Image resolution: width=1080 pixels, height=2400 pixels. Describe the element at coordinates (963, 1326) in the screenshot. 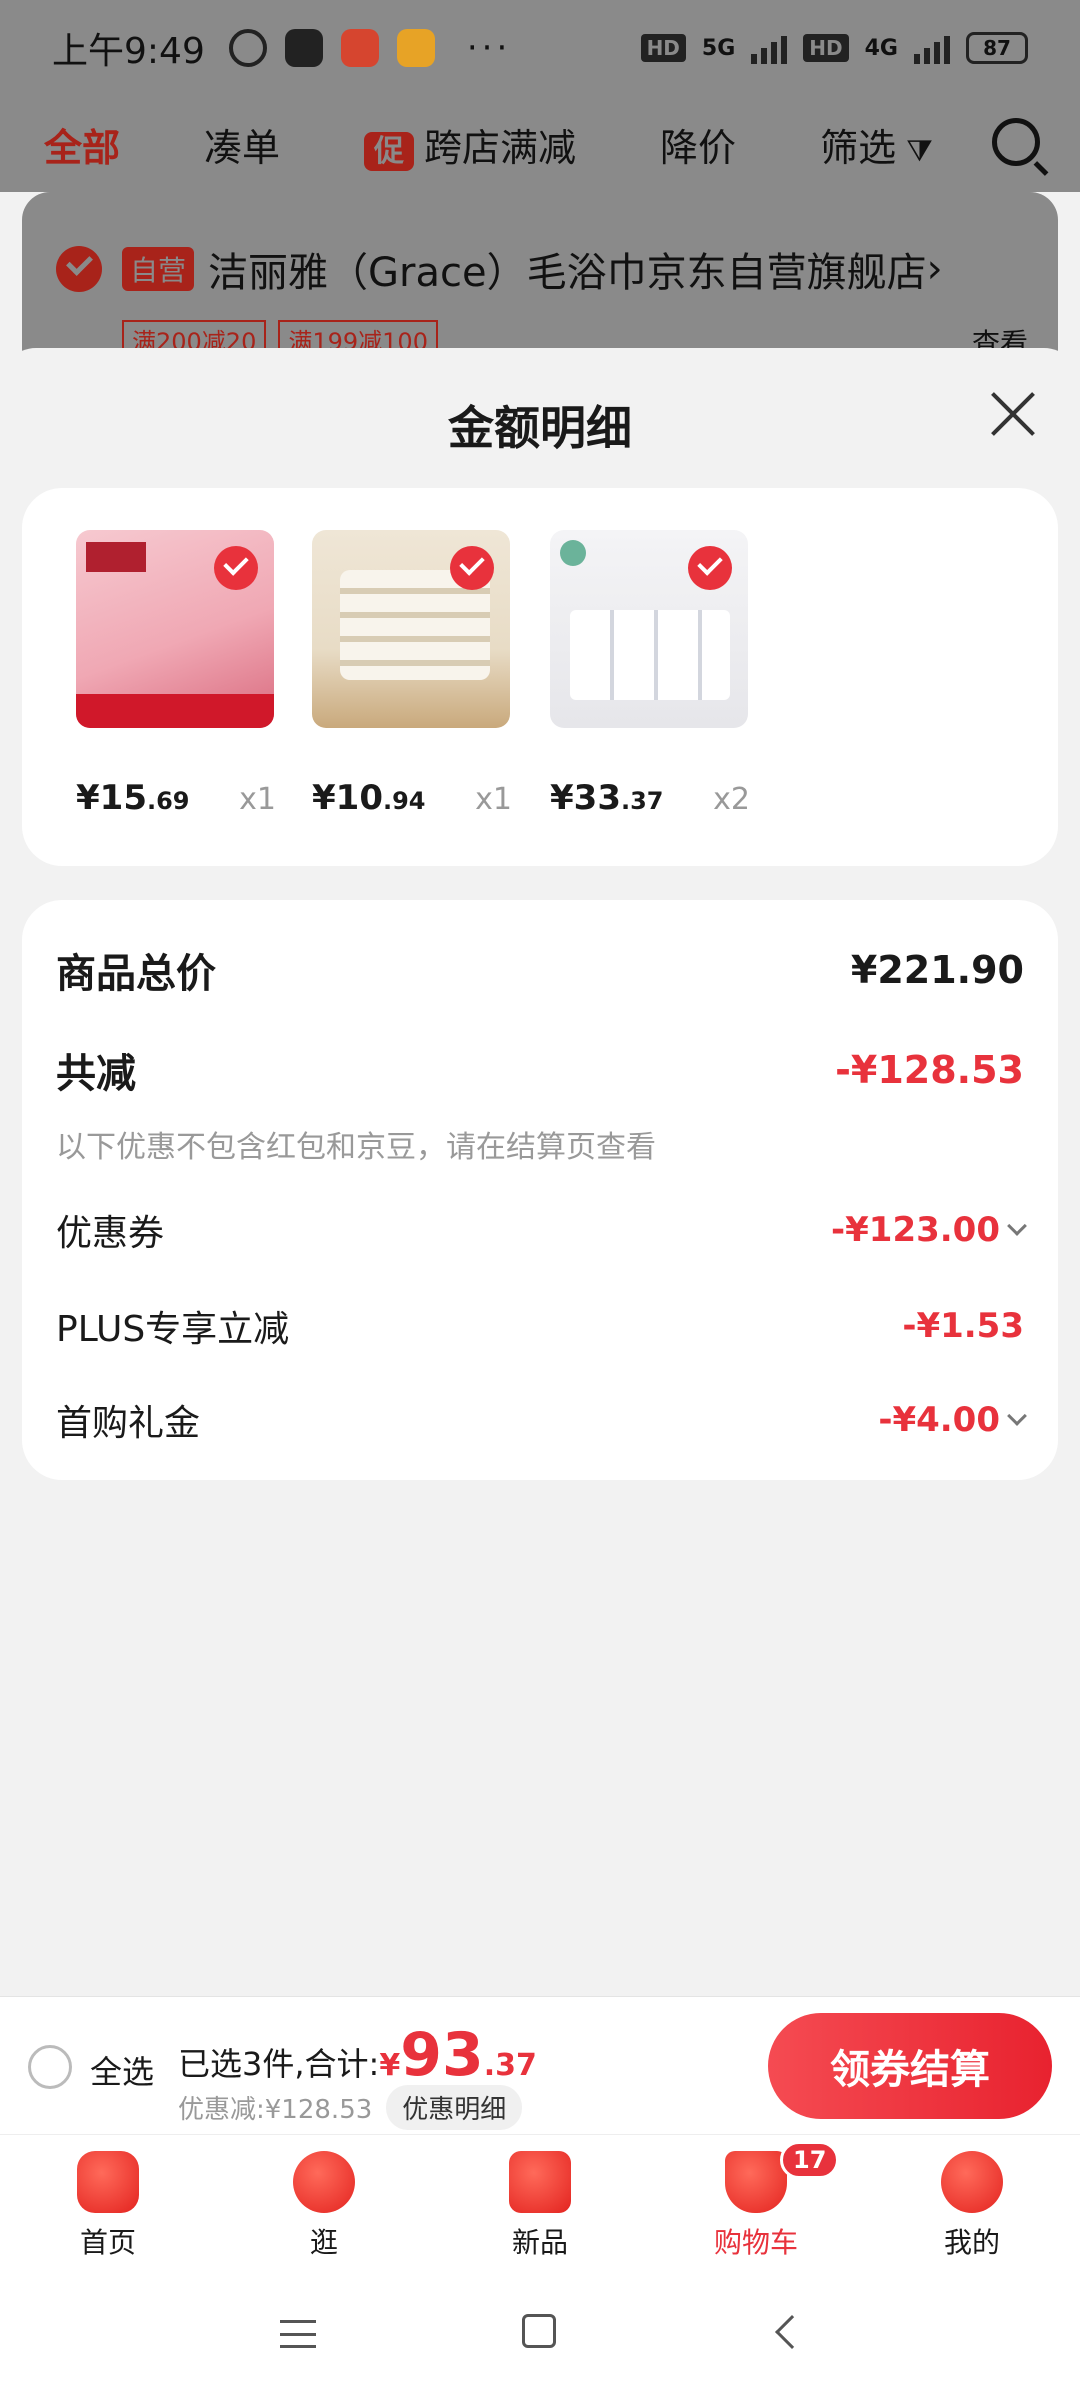

I see `plus-discount-value: -¥1.53` at that location.